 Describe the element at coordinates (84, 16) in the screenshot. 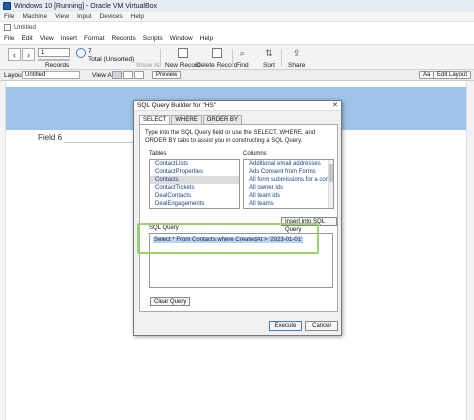

I see `vbox-menu-input: Input` at that location.